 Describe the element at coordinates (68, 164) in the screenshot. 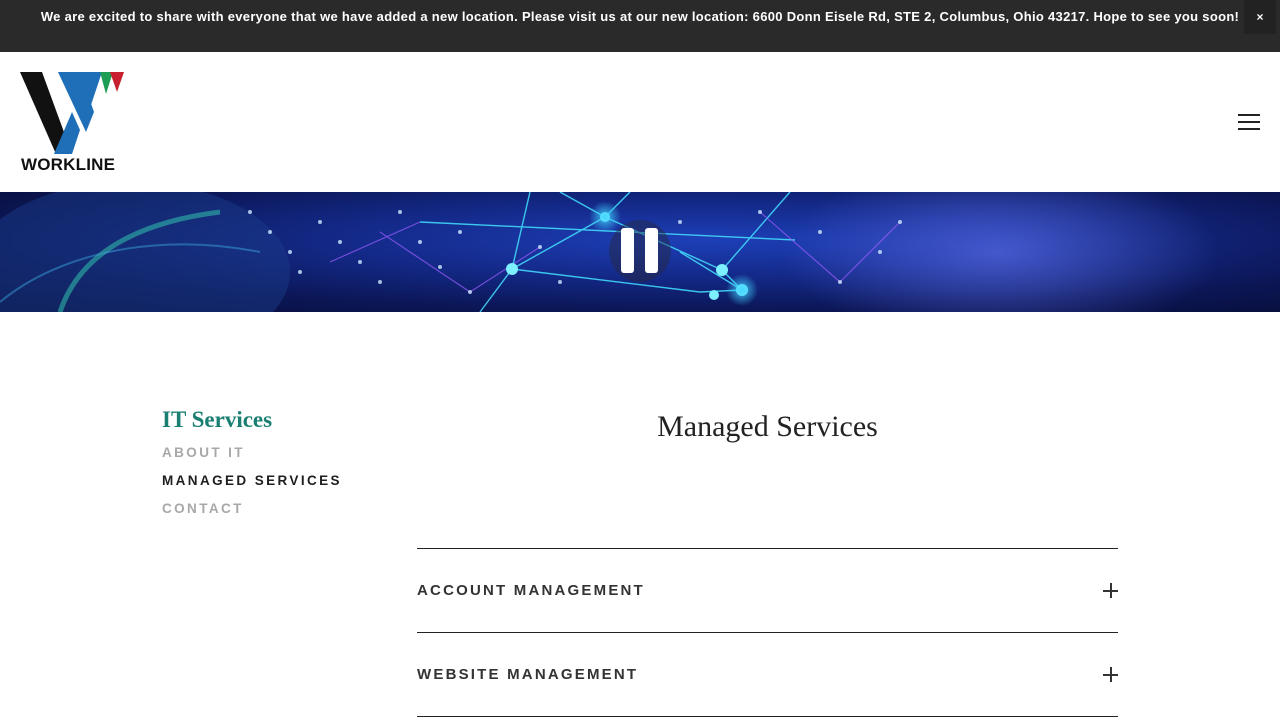

I see `logo-wordmark: WORKLINE` at that location.